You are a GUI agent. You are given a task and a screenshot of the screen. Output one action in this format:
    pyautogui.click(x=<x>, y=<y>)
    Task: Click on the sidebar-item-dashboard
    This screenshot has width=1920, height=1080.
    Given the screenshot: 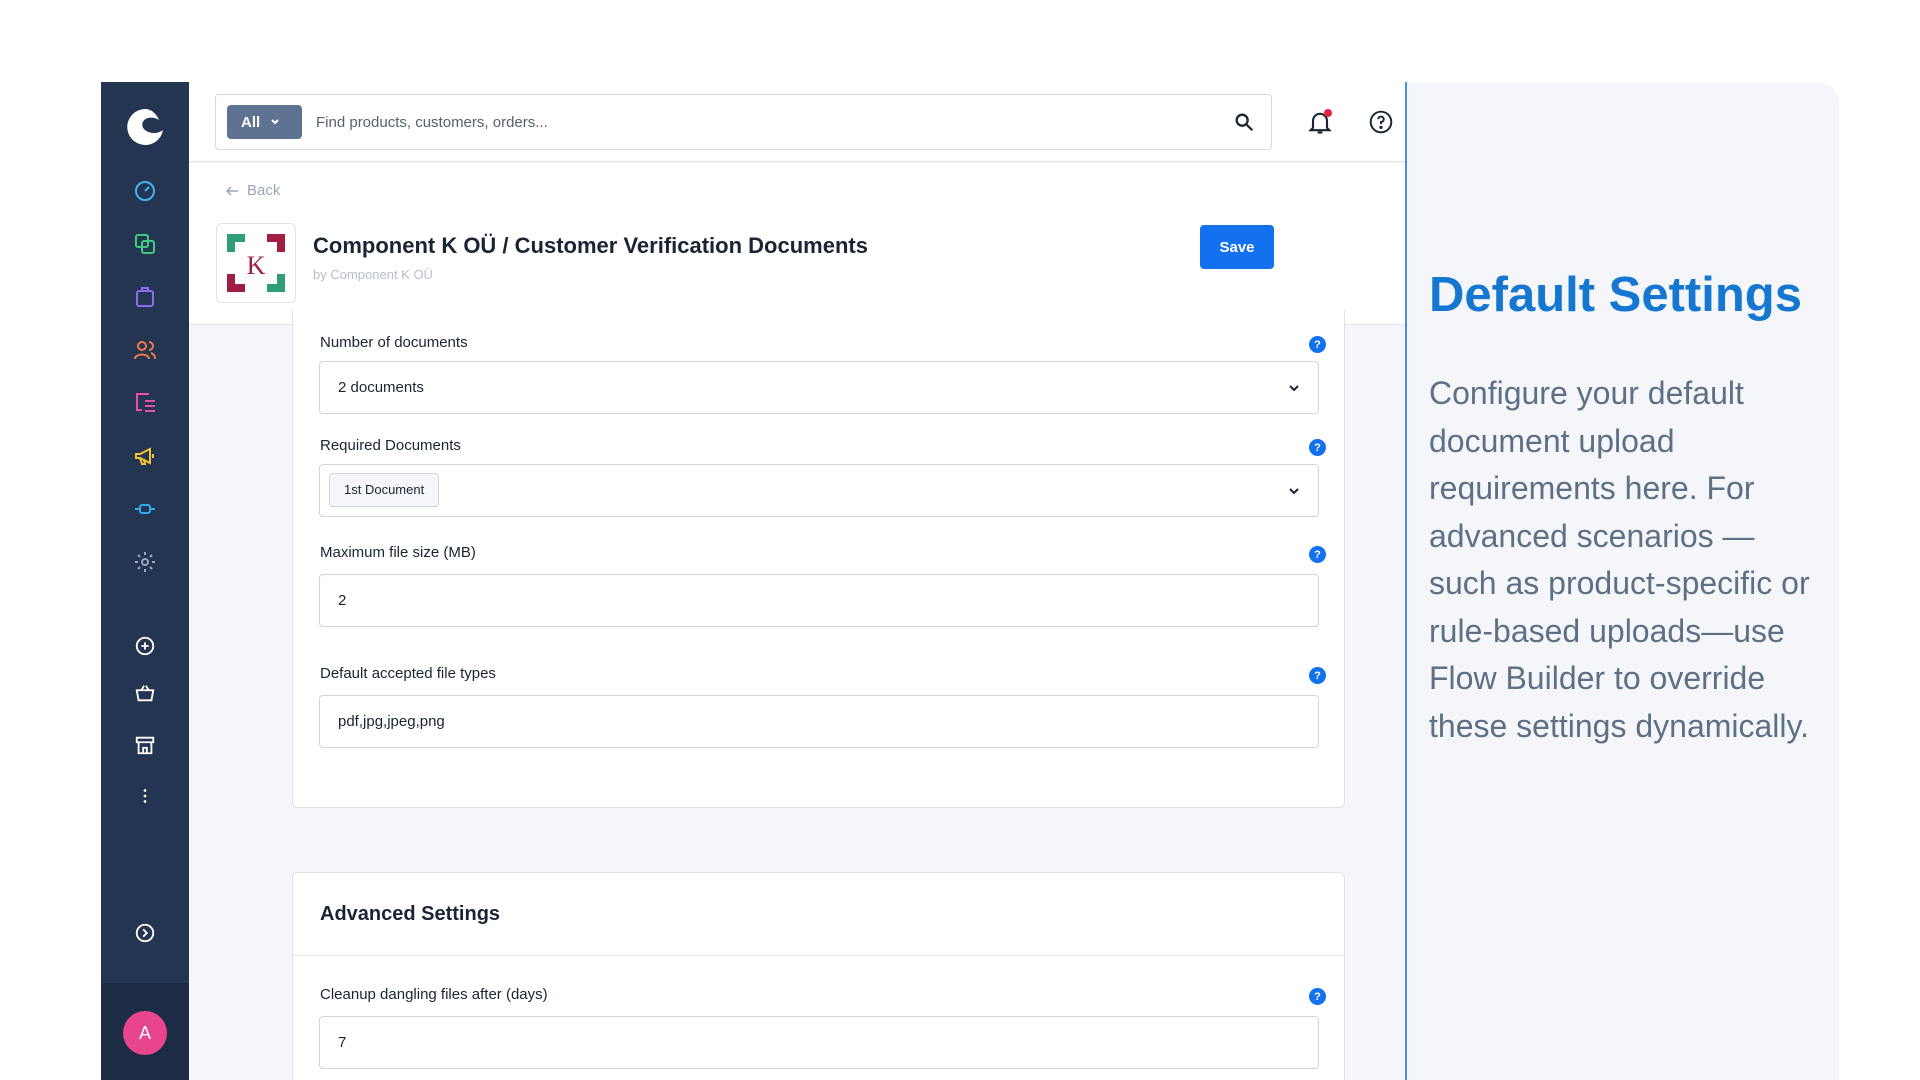 What is the action you would take?
    pyautogui.click(x=145, y=191)
    